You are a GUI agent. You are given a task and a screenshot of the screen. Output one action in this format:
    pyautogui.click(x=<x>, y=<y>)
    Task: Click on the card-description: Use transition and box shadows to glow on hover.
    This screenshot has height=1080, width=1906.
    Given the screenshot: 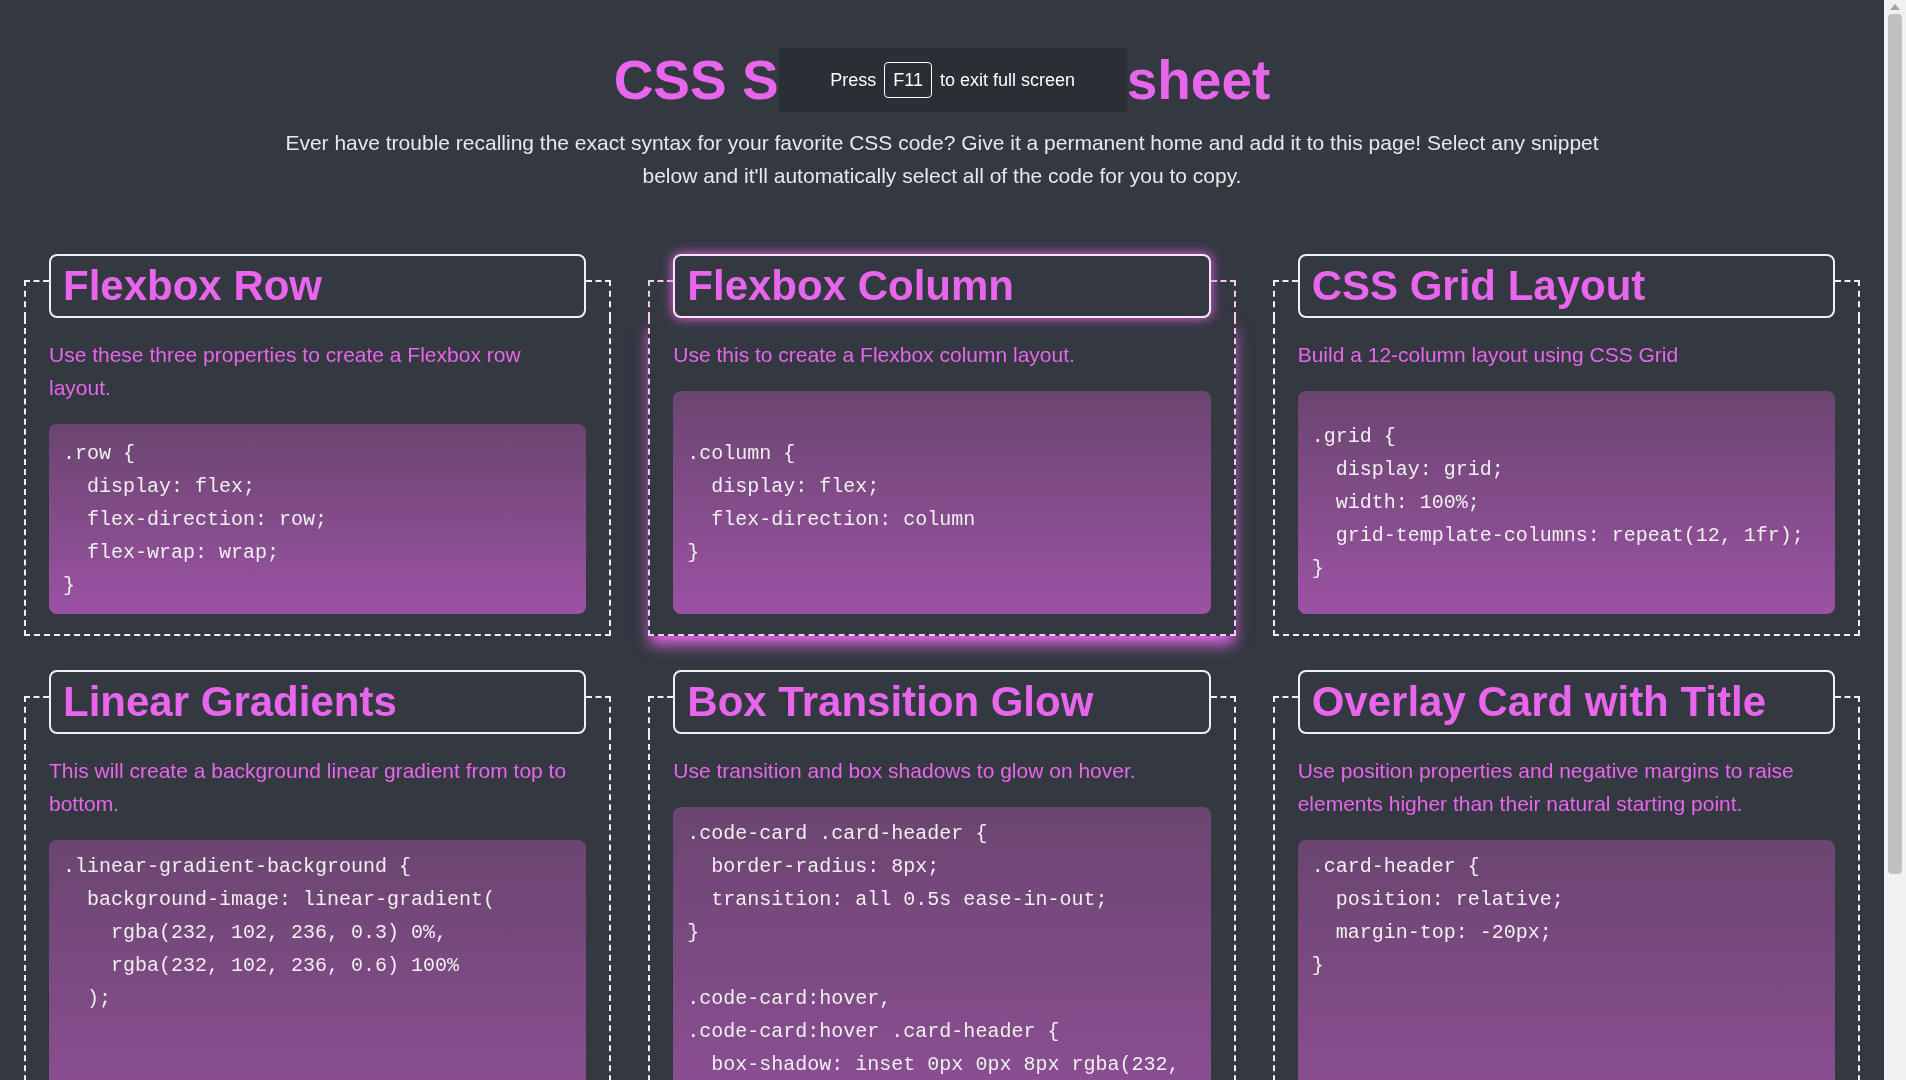 What is the action you would take?
    pyautogui.click(x=905, y=771)
    